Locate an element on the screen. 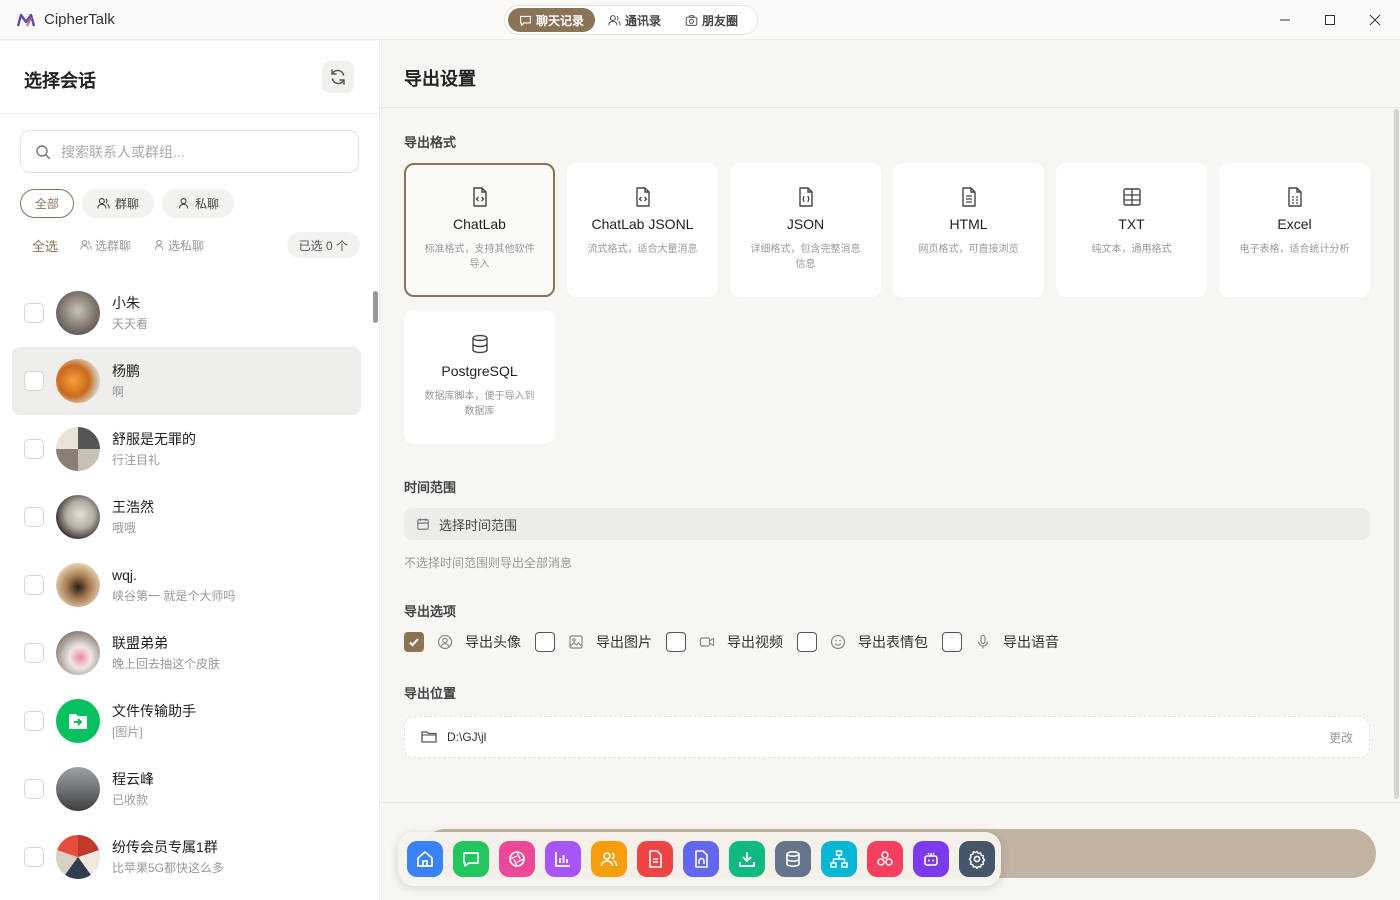 The width and height of the screenshot is (1400, 900). person-icon is located at coordinates (159, 244).